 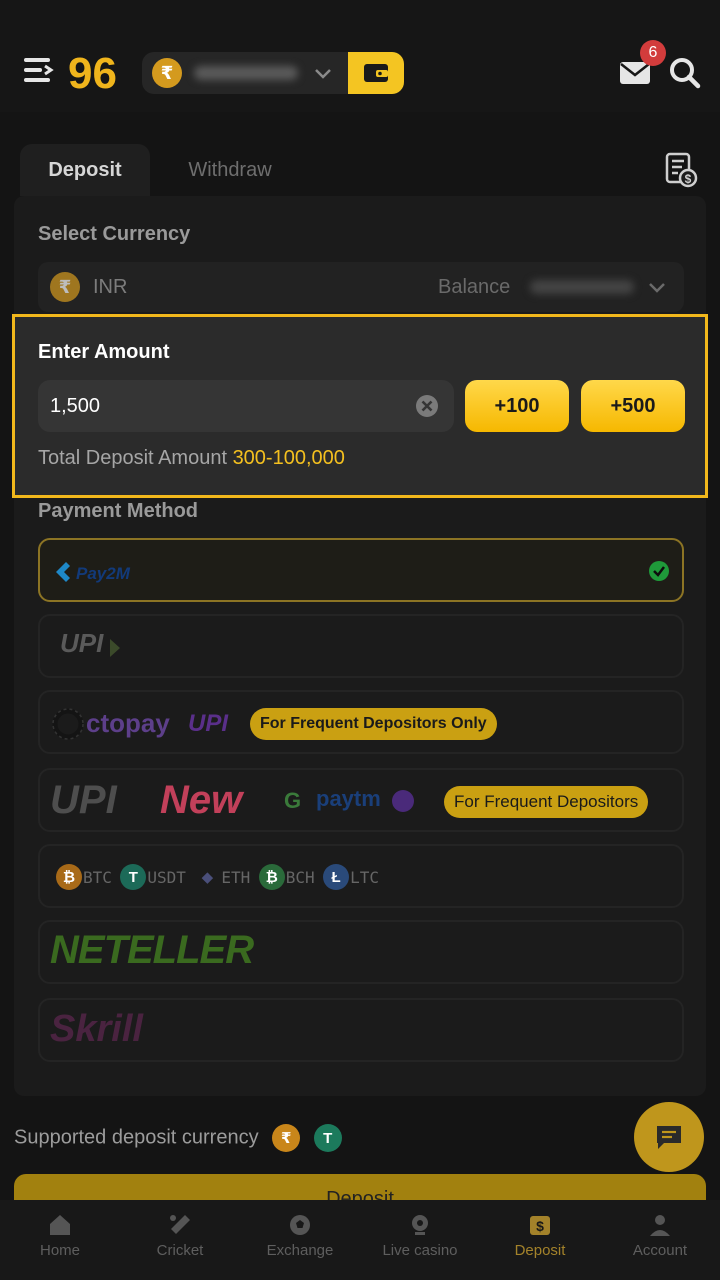 I want to click on nav-label: Deposit, so click(x=540, y=1250).